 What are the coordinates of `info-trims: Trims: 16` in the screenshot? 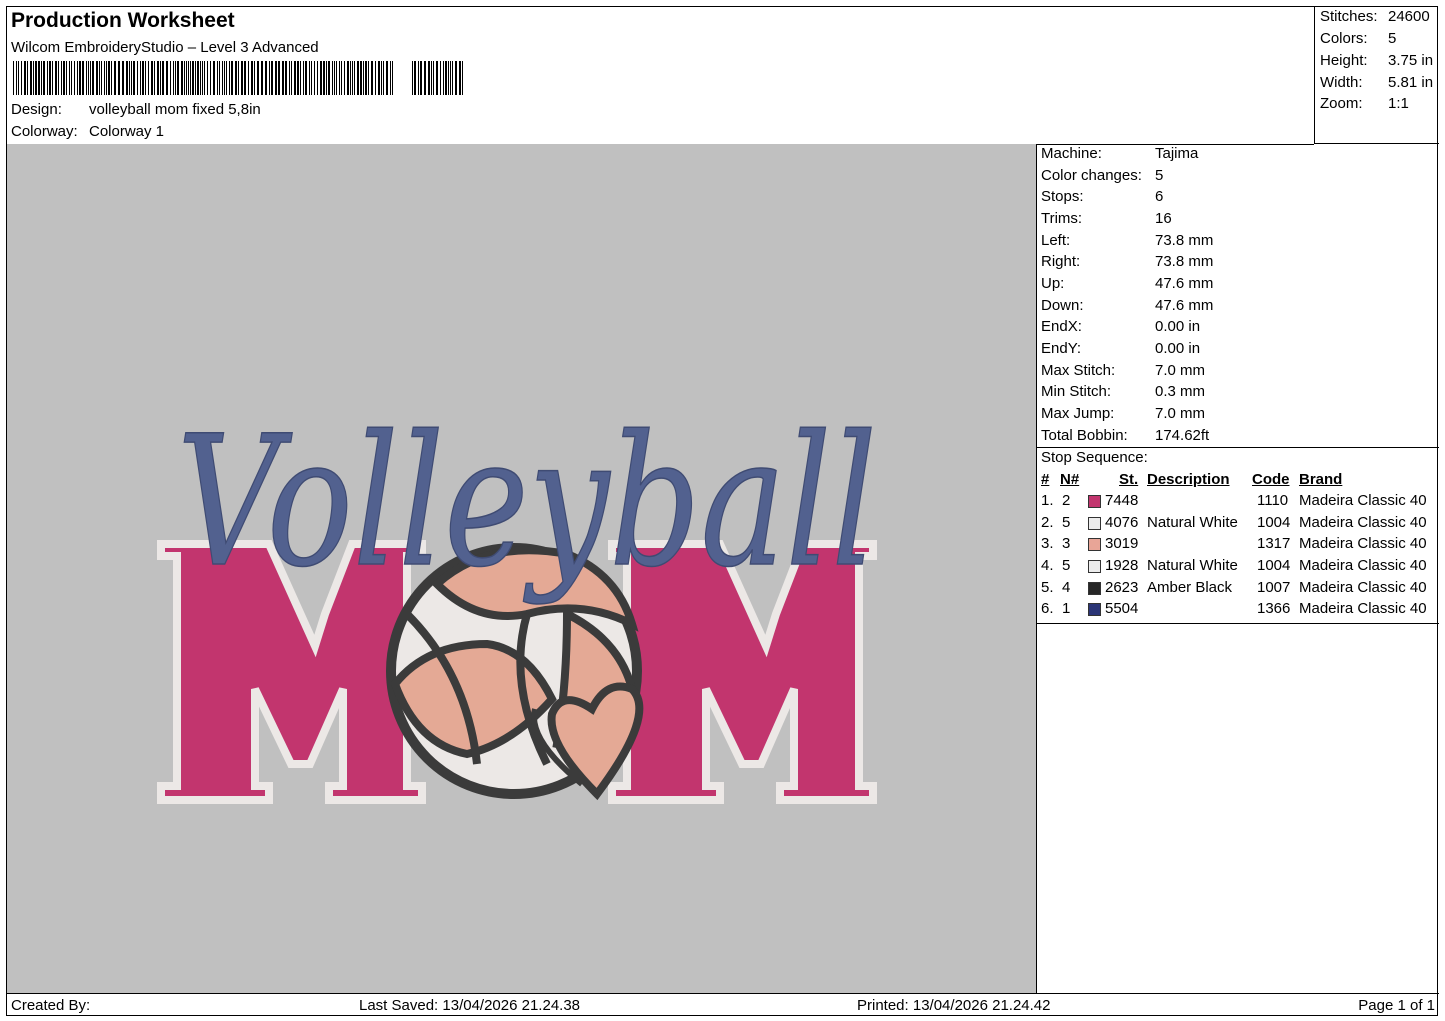 It's located at (1106, 218).